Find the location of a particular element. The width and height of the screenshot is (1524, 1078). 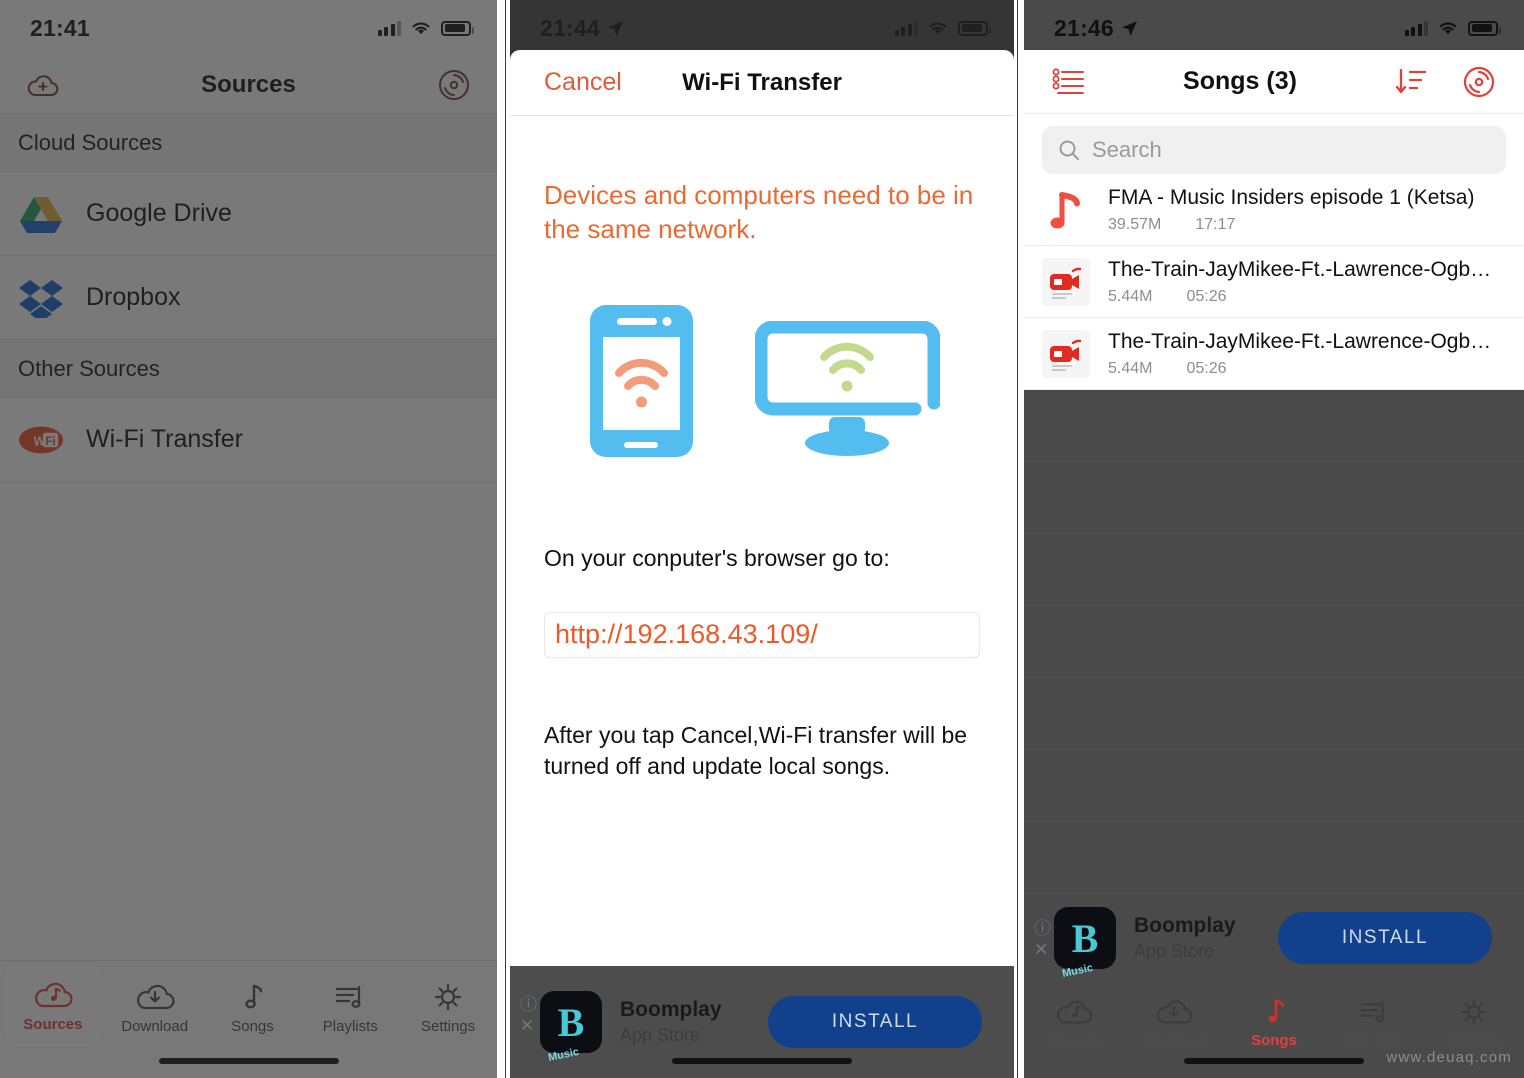

status-bar-2: 21:44 is located at coordinates (762, 28).